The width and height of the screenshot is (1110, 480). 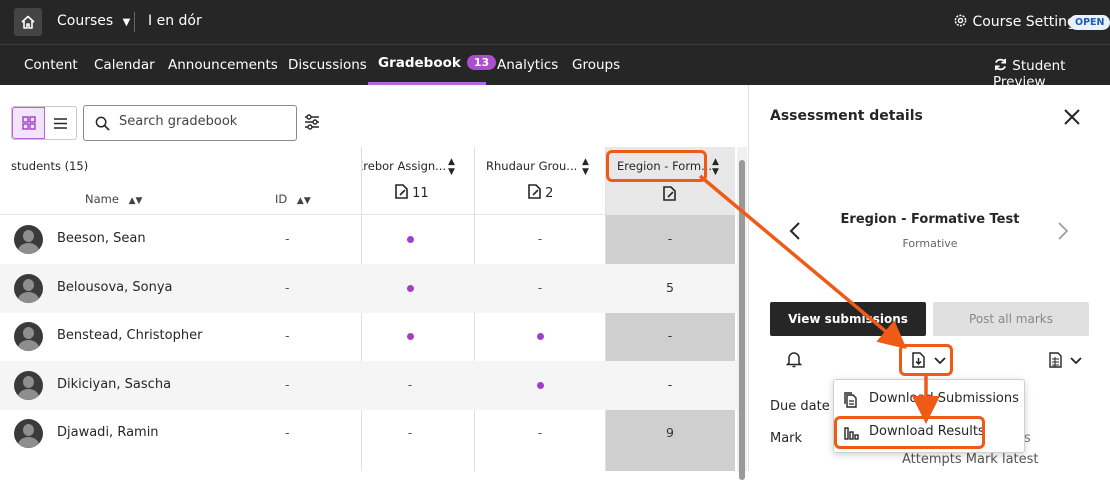 I want to click on arrow-to-download-button, so click(x=802, y=261).